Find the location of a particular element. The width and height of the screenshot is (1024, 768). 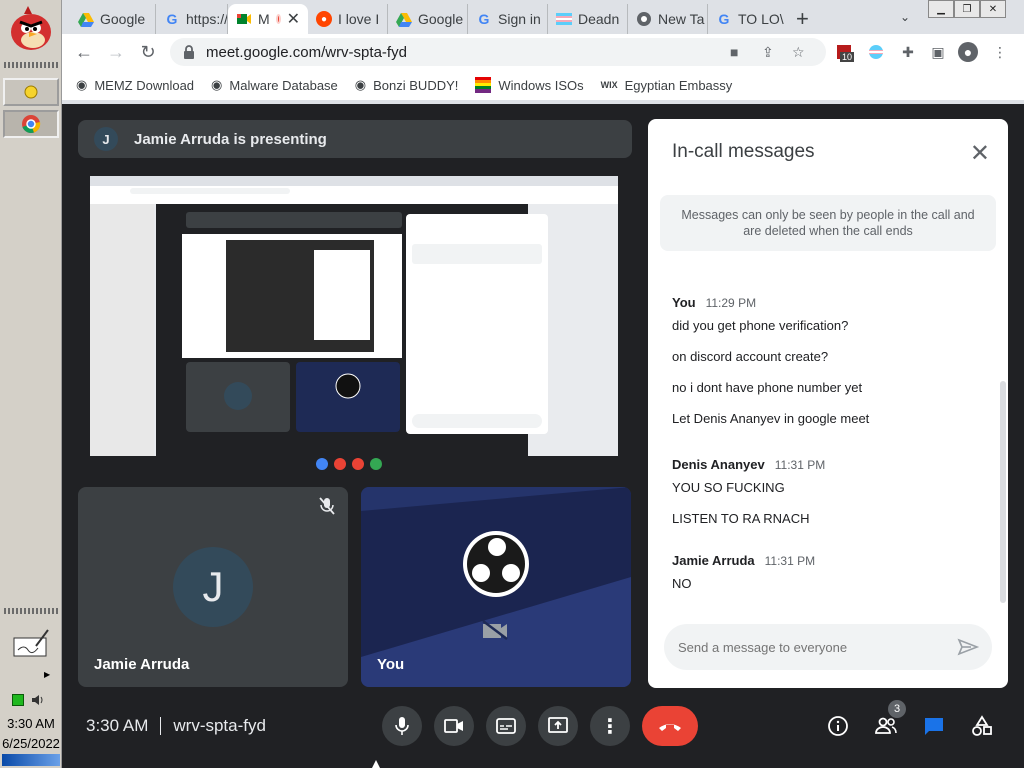

participant-tile-you: You is located at coordinates (496, 587).